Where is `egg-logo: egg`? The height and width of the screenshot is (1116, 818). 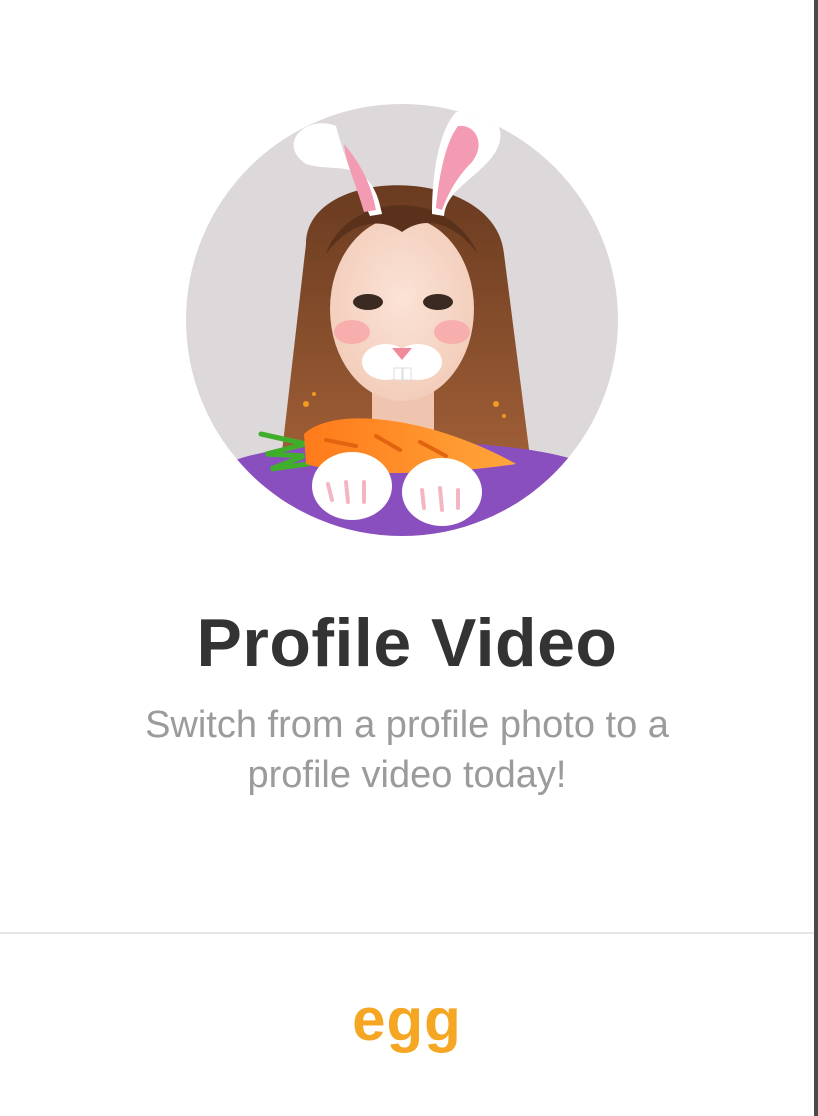 egg-logo: egg is located at coordinates (407, 1019).